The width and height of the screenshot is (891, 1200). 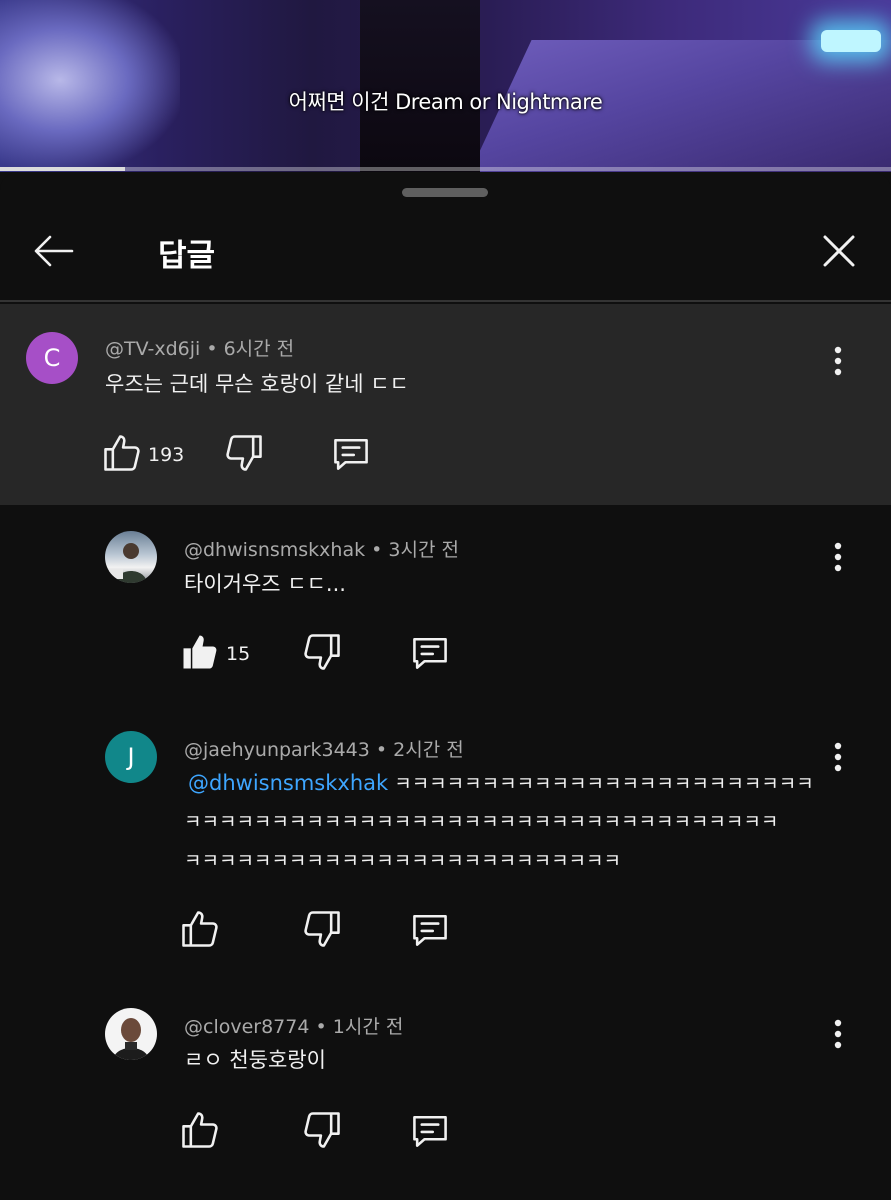 I want to click on like-count: 15, so click(x=238, y=654).